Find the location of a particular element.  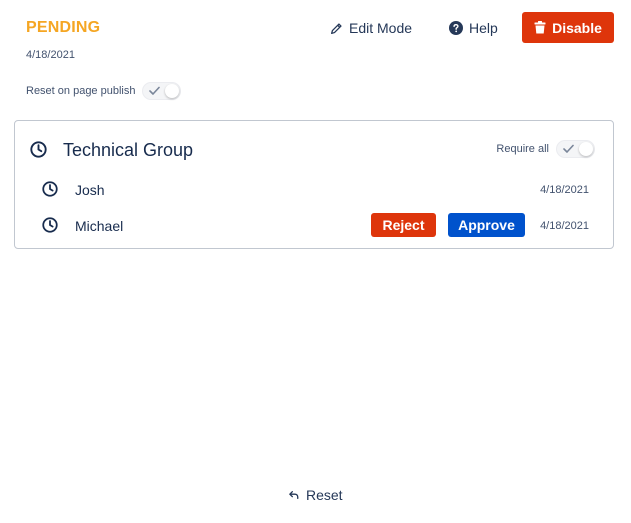

disable-label: Disable is located at coordinates (577, 27).